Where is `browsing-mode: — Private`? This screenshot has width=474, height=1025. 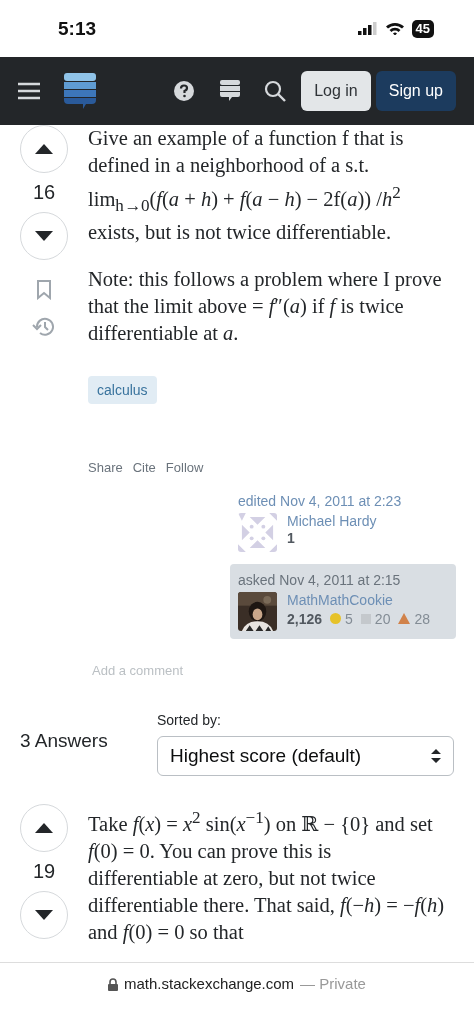
browsing-mode: — Private is located at coordinates (333, 984).